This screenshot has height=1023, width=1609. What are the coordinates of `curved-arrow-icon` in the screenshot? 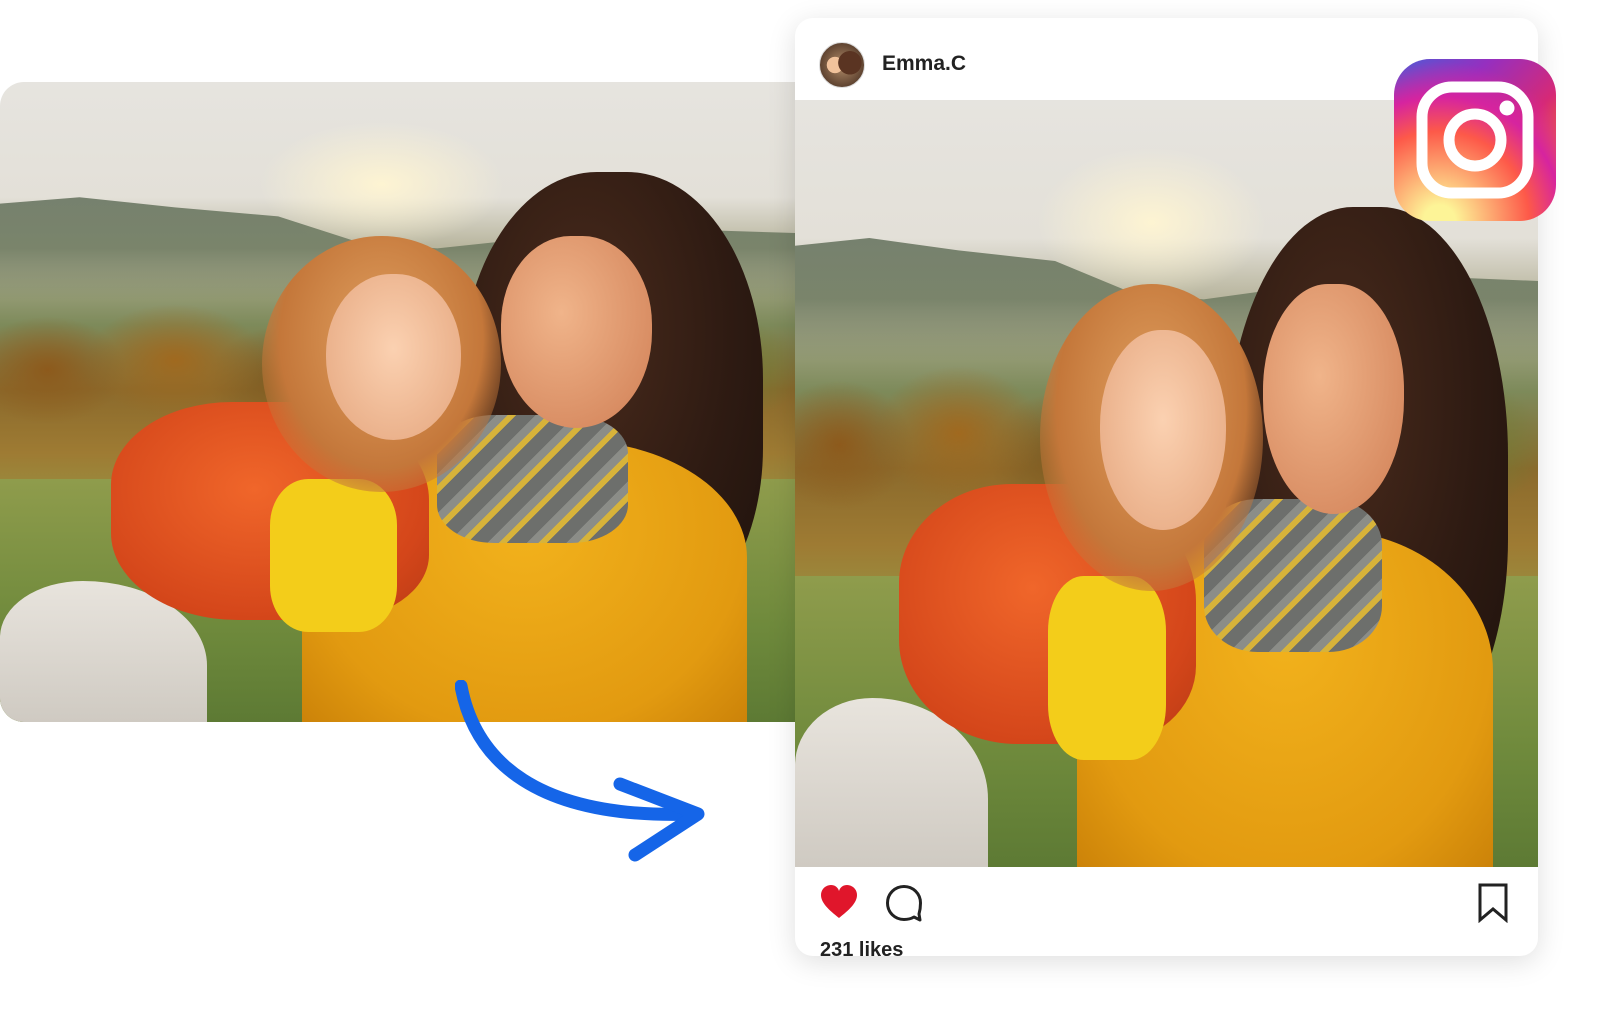 It's located at (580, 771).